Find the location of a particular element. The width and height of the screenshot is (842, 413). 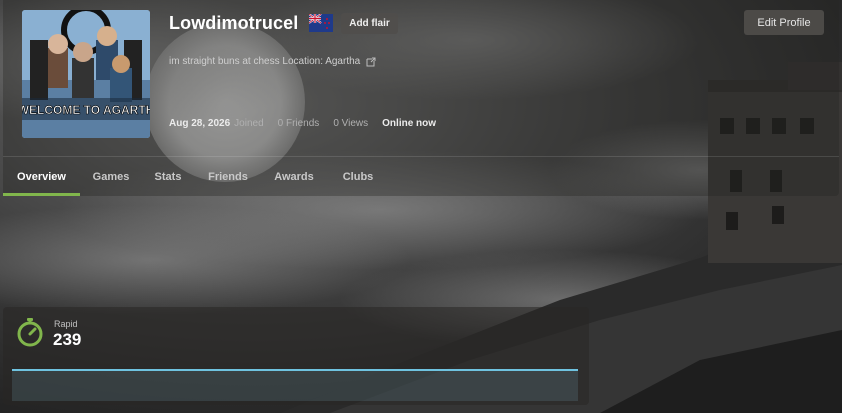

rating-chart is located at coordinates (295, 385).